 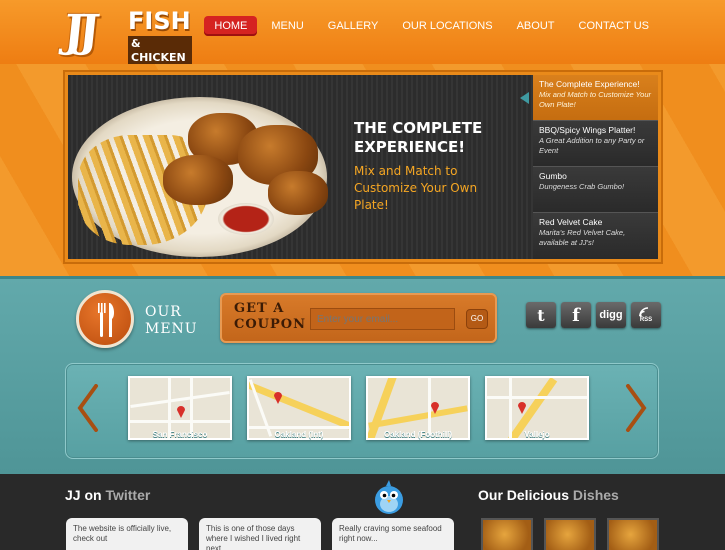 I want to click on location-name: Vallejo, so click(x=537, y=434).